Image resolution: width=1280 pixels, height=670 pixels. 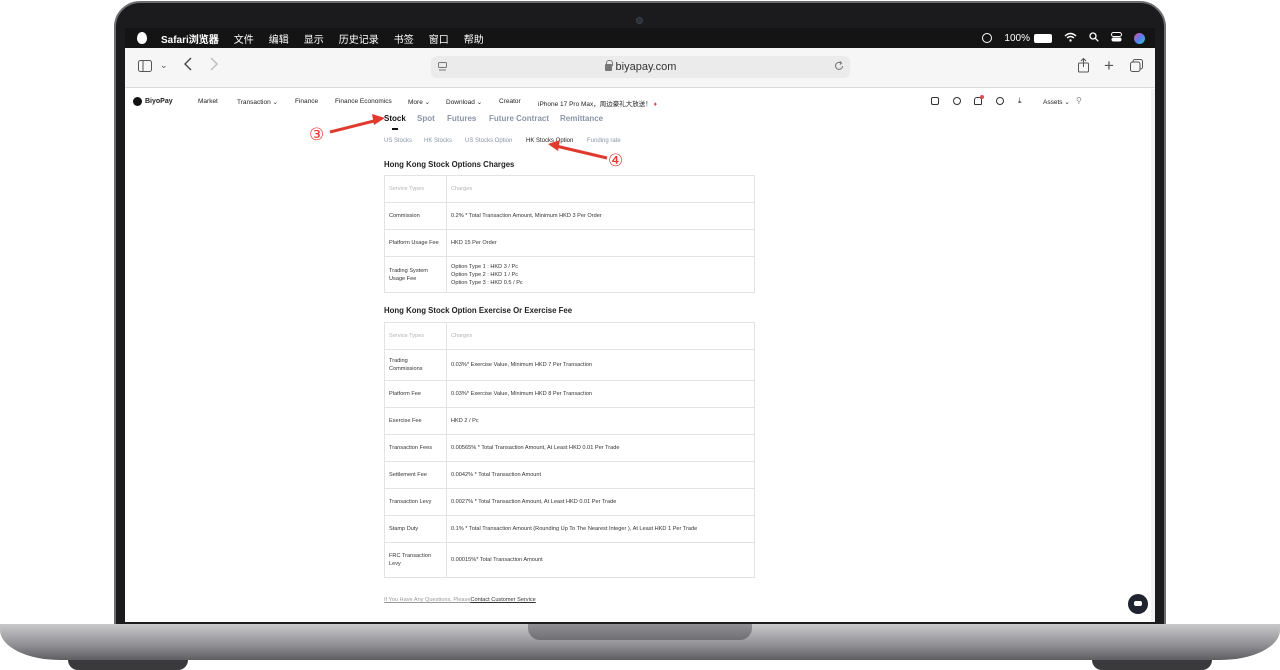 What do you see at coordinates (317, 135) in the screenshot?
I see `annotation-step-3: ③` at bounding box center [317, 135].